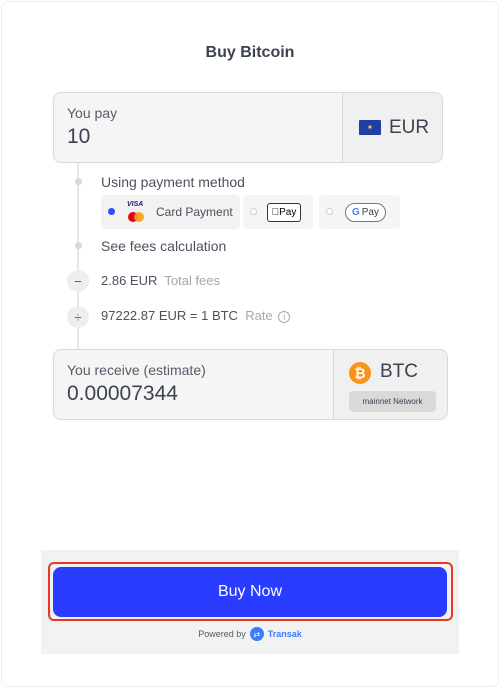 This screenshot has height=688, width=500. What do you see at coordinates (222, 634) in the screenshot?
I see `powered-by-text: Powered by` at bounding box center [222, 634].